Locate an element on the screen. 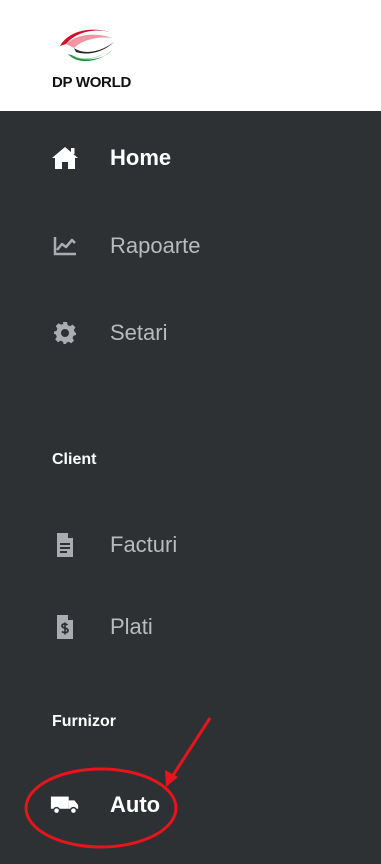 The image size is (381, 864). sidebar-item-label: Plati is located at coordinates (131, 626).